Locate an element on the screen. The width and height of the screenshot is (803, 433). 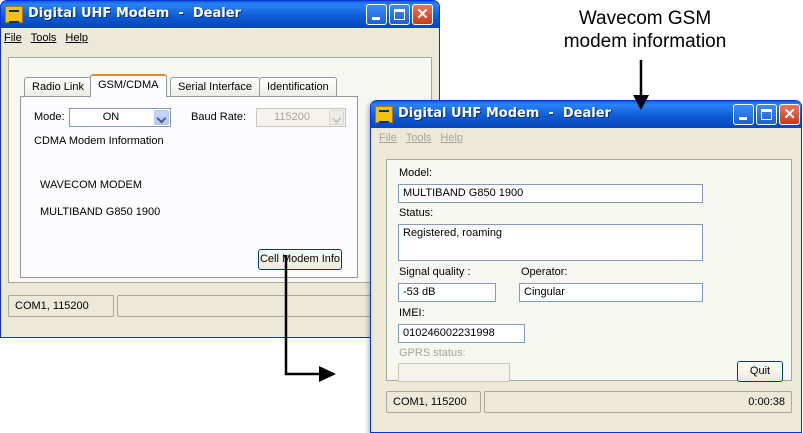
modem-model-text: MULTIBAND G850 1900 is located at coordinates (100, 212).